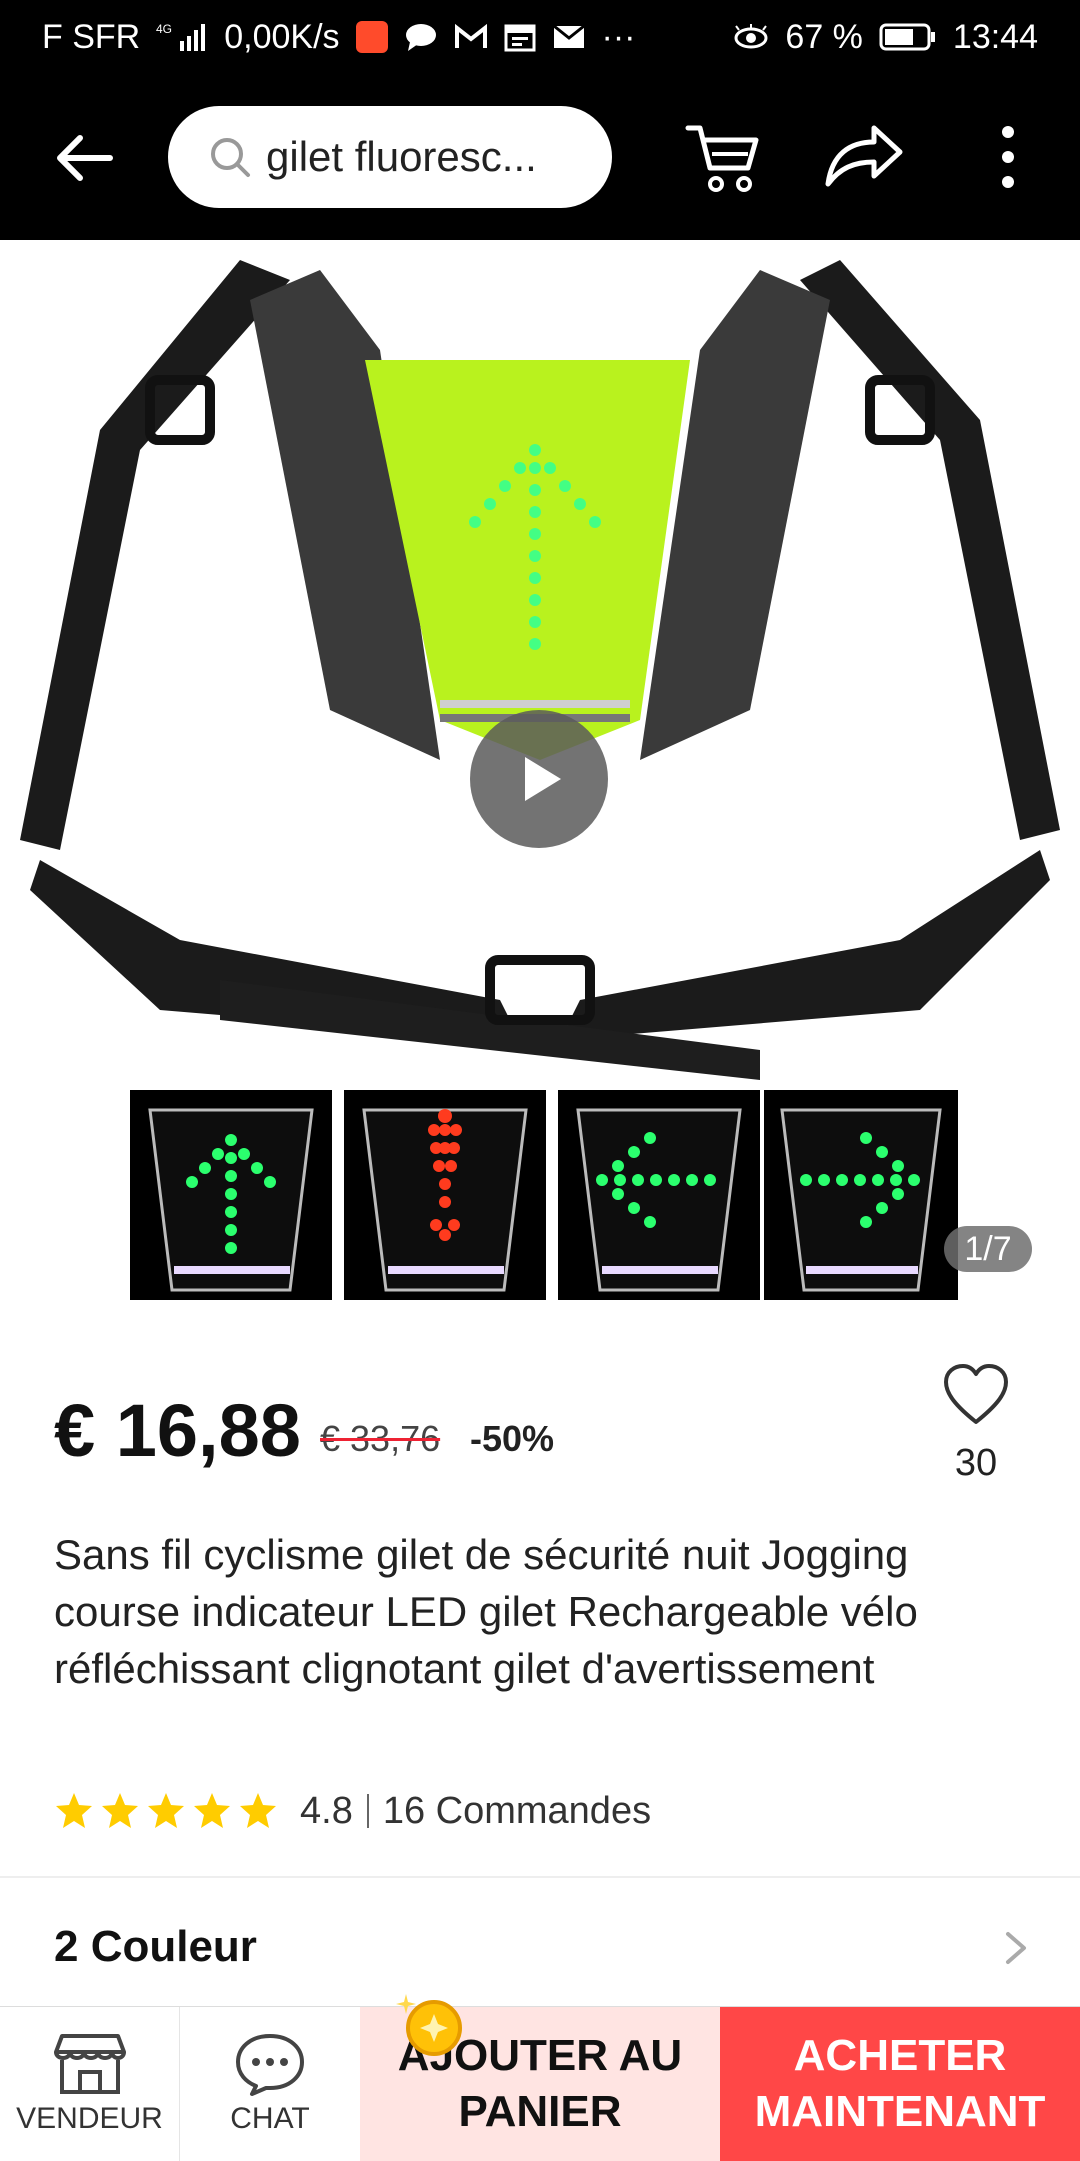 This screenshot has width=1080, height=2161. Describe the element at coordinates (540, 1947) in the screenshot. I see `color-selector: 2 Couleur` at that location.